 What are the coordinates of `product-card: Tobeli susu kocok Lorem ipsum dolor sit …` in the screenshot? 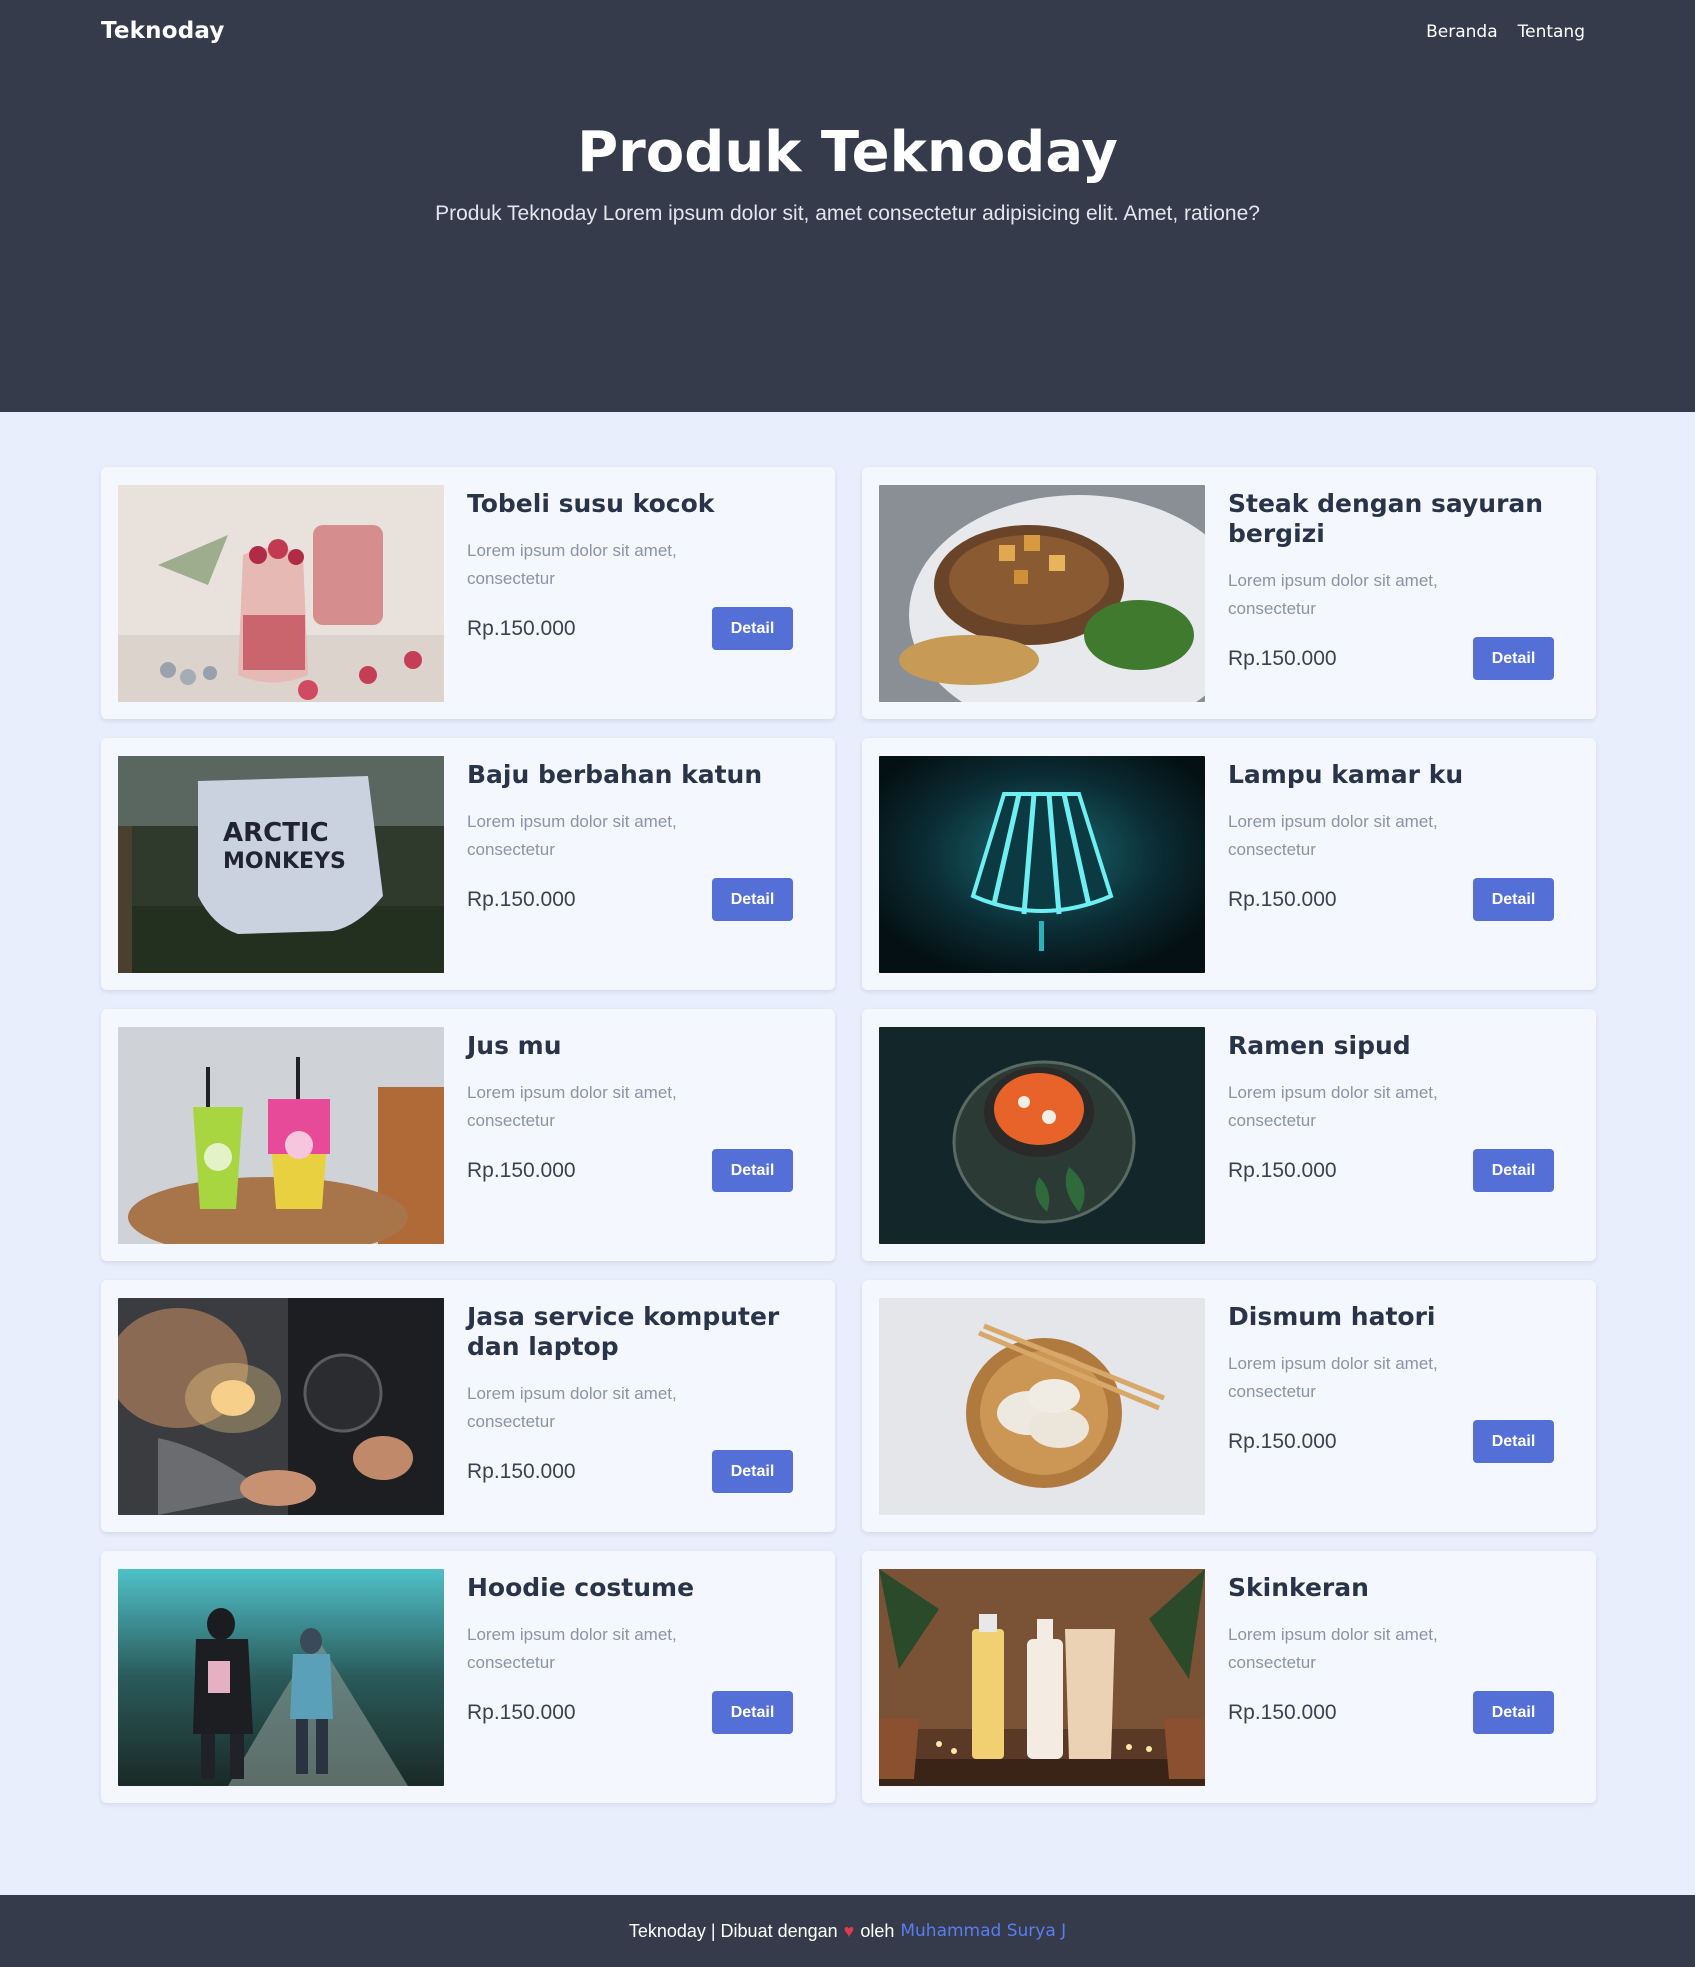 It's located at (468, 593).